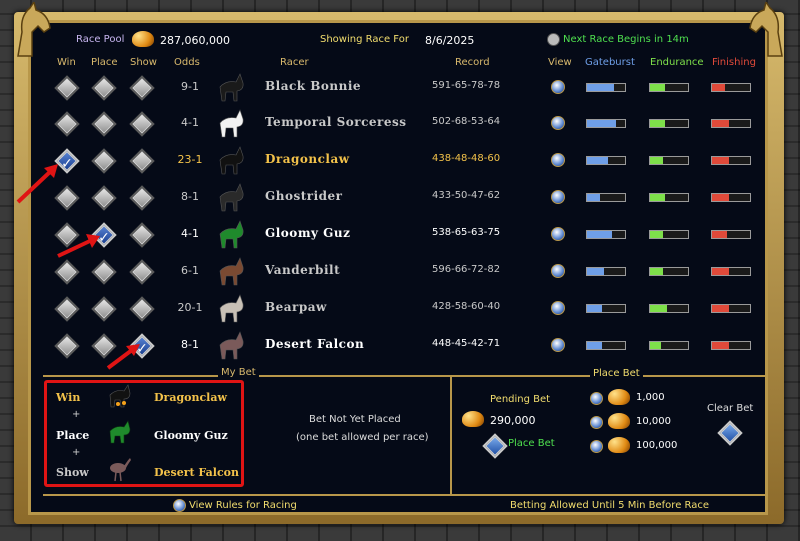 The image size is (800, 541). I want to click on section-divider, so click(404, 376).